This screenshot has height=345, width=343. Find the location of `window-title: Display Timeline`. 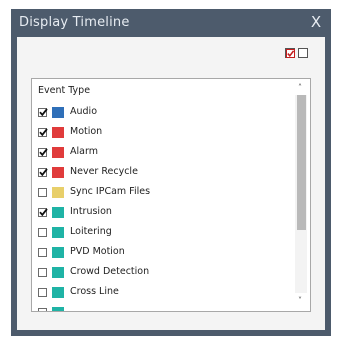

window-title: Display Timeline is located at coordinates (74, 22).